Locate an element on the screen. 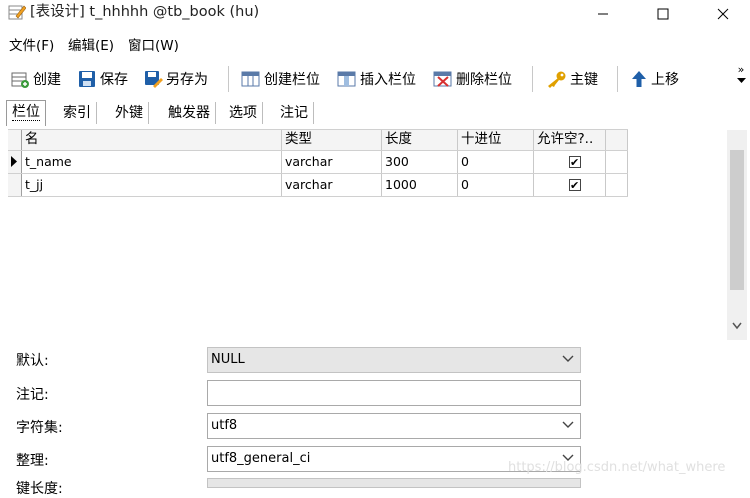  create-button: 创建 is located at coordinates (35, 79).